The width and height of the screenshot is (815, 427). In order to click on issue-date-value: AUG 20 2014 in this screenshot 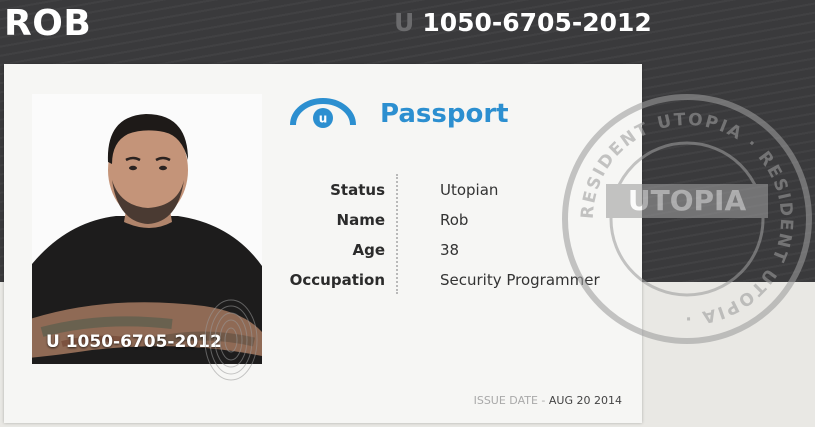, I will do `click(585, 400)`.